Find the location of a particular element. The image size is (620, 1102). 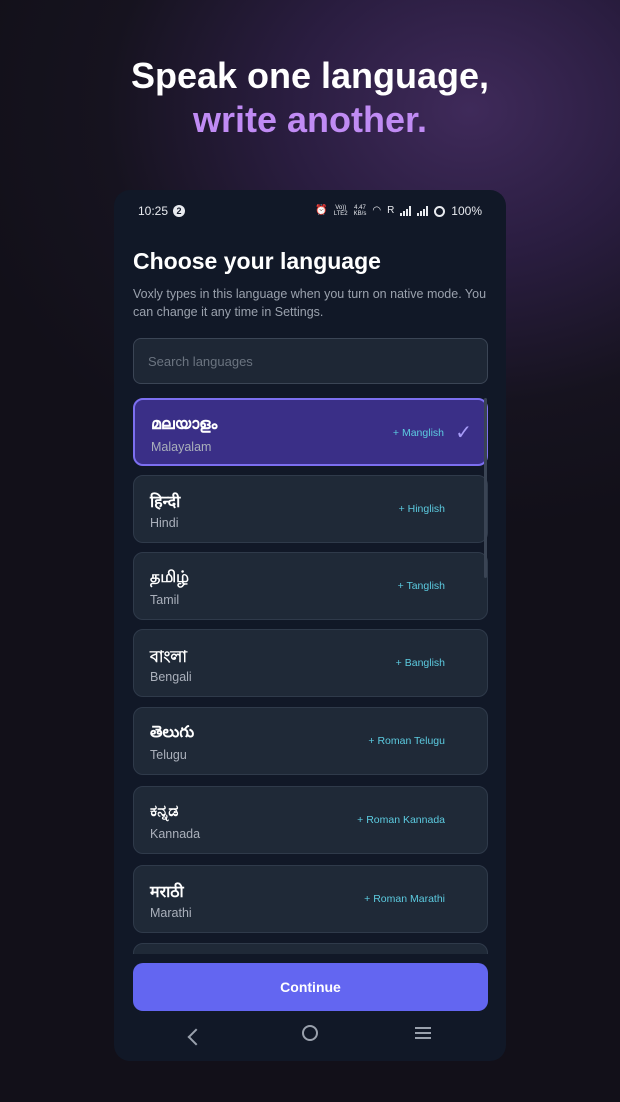

language-option: मराठी Marathi + Roman Marathi is located at coordinates (310, 899).